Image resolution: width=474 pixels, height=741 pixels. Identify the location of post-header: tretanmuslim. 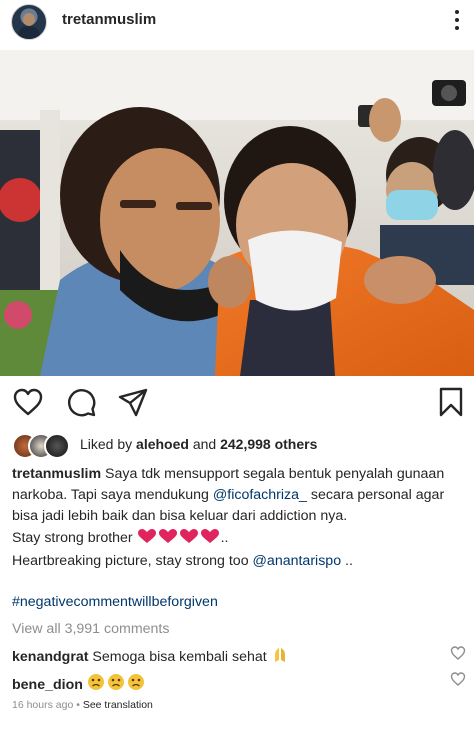
(237, 22).